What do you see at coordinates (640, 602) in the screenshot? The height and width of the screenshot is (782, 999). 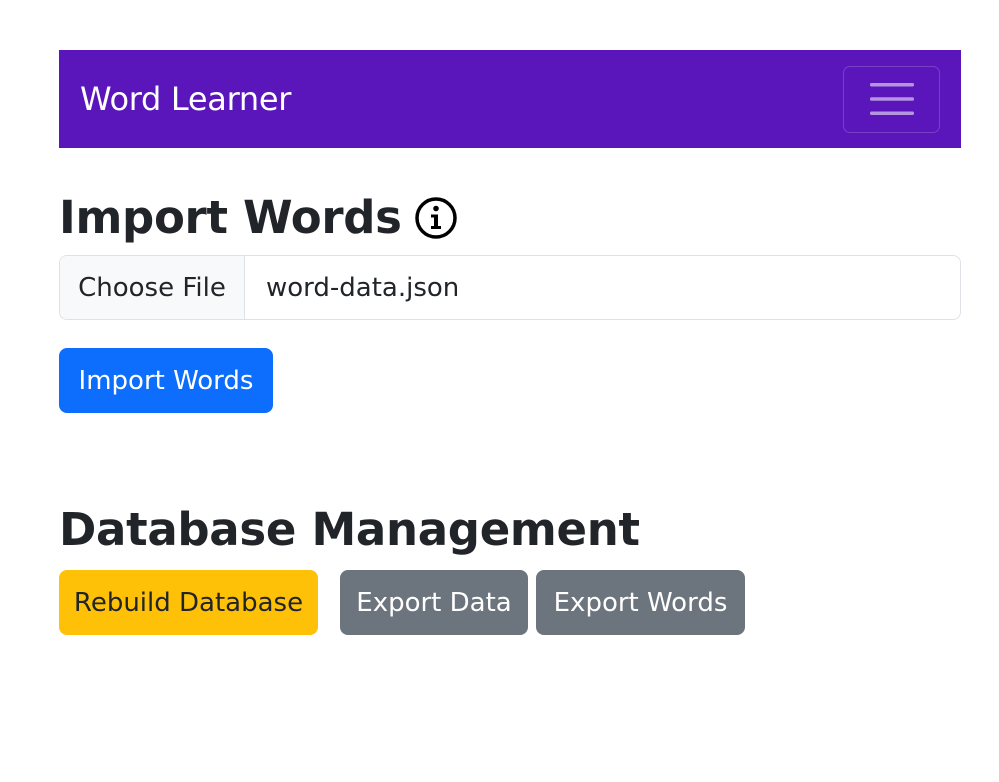 I see `export-words-button: Export Words` at bounding box center [640, 602].